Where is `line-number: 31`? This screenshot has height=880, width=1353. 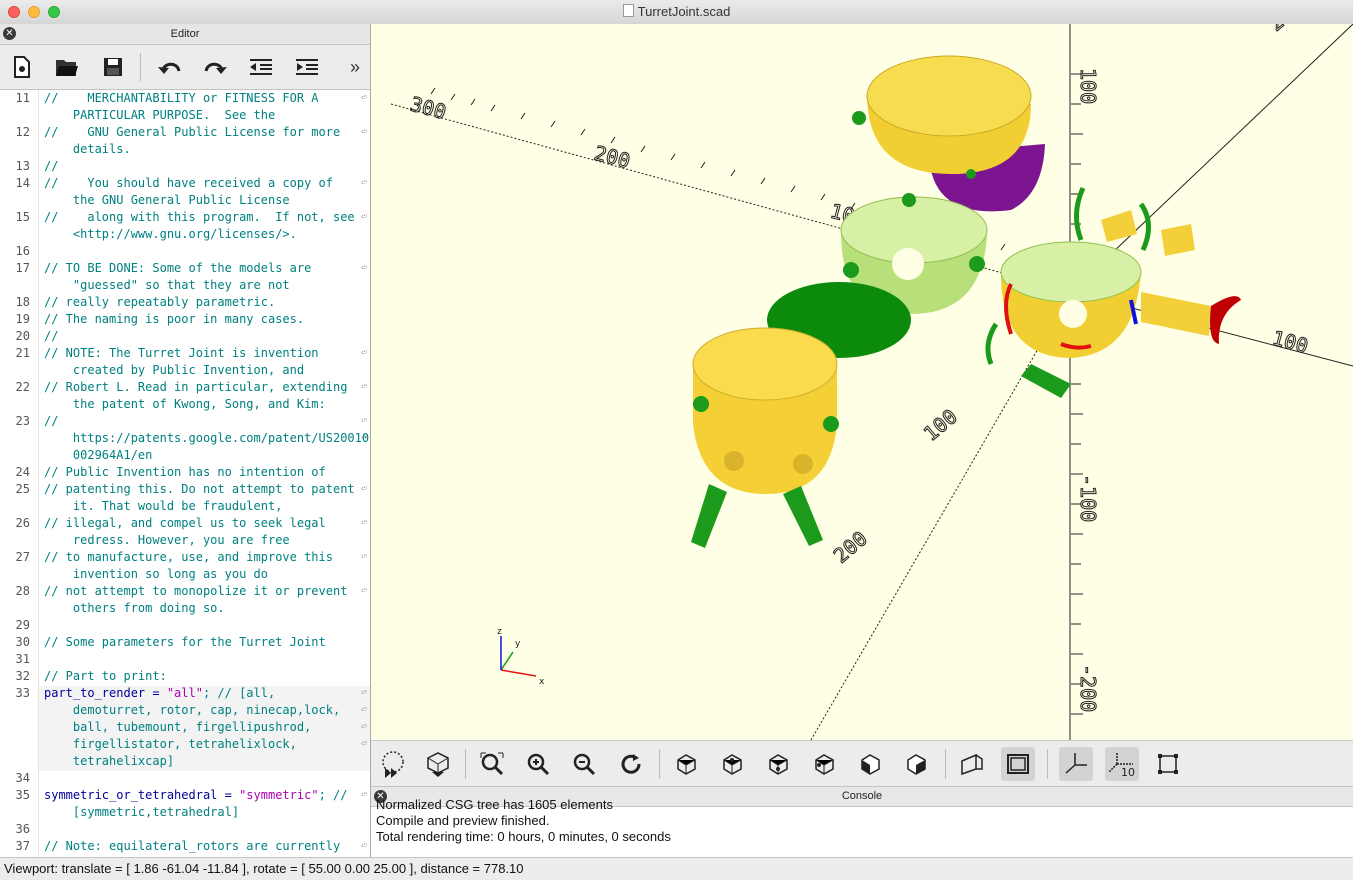
line-number: 31 is located at coordinates (22, 659).